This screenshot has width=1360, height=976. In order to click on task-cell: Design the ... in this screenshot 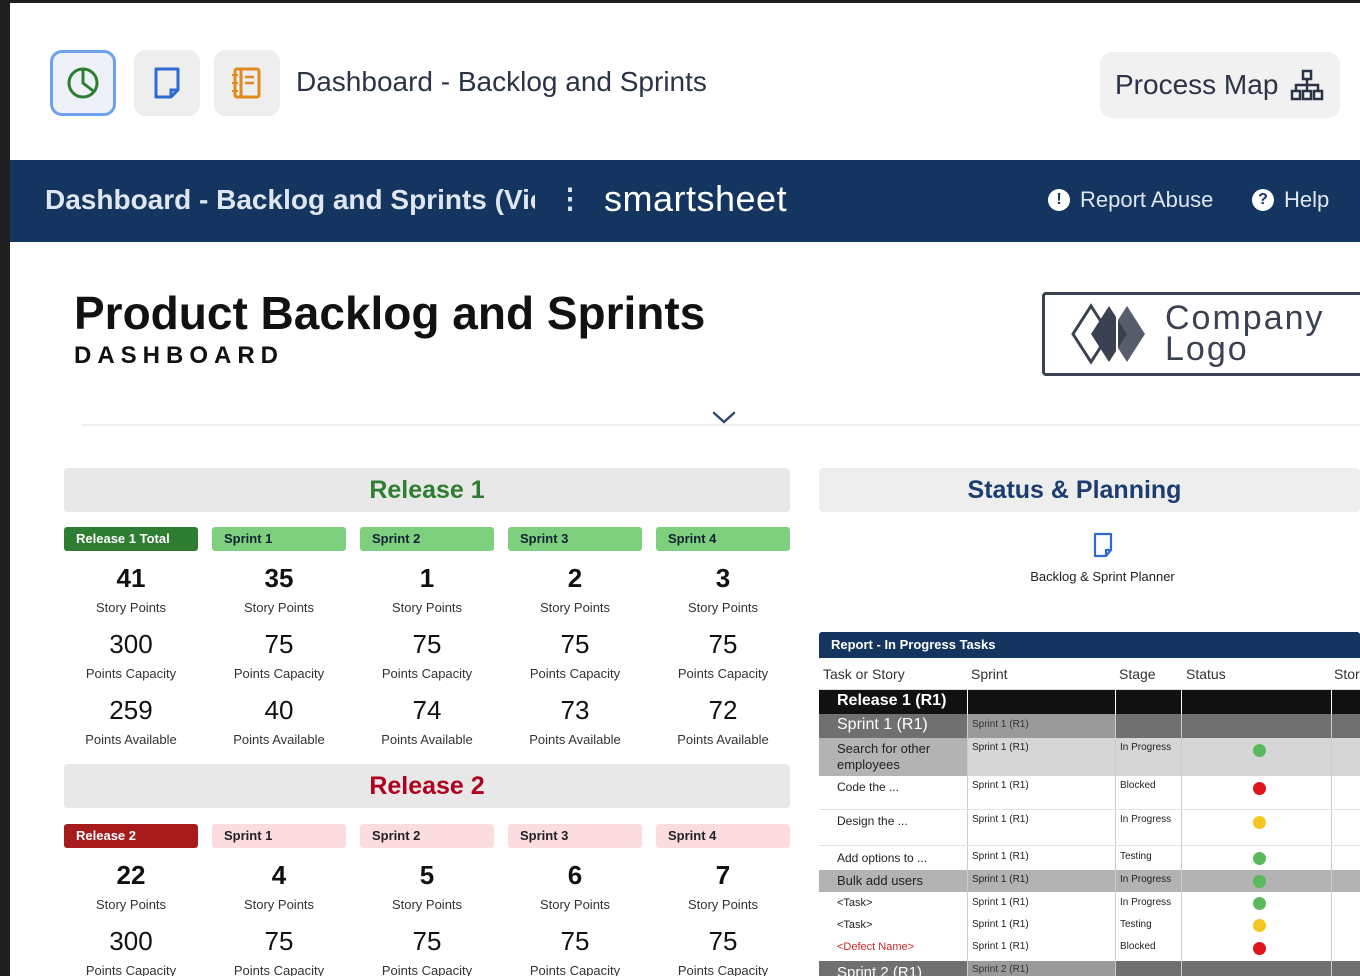, I will do `click(872, 821)`.